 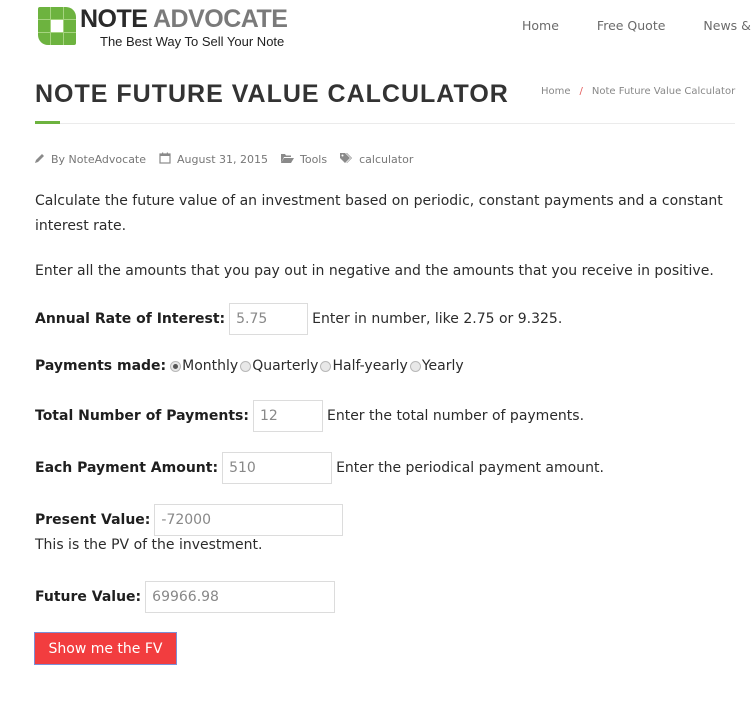 What do you see at coordinates (287, 160) in the screenshot?
I see `folder-open-icon` at bounding box center [287, 160].